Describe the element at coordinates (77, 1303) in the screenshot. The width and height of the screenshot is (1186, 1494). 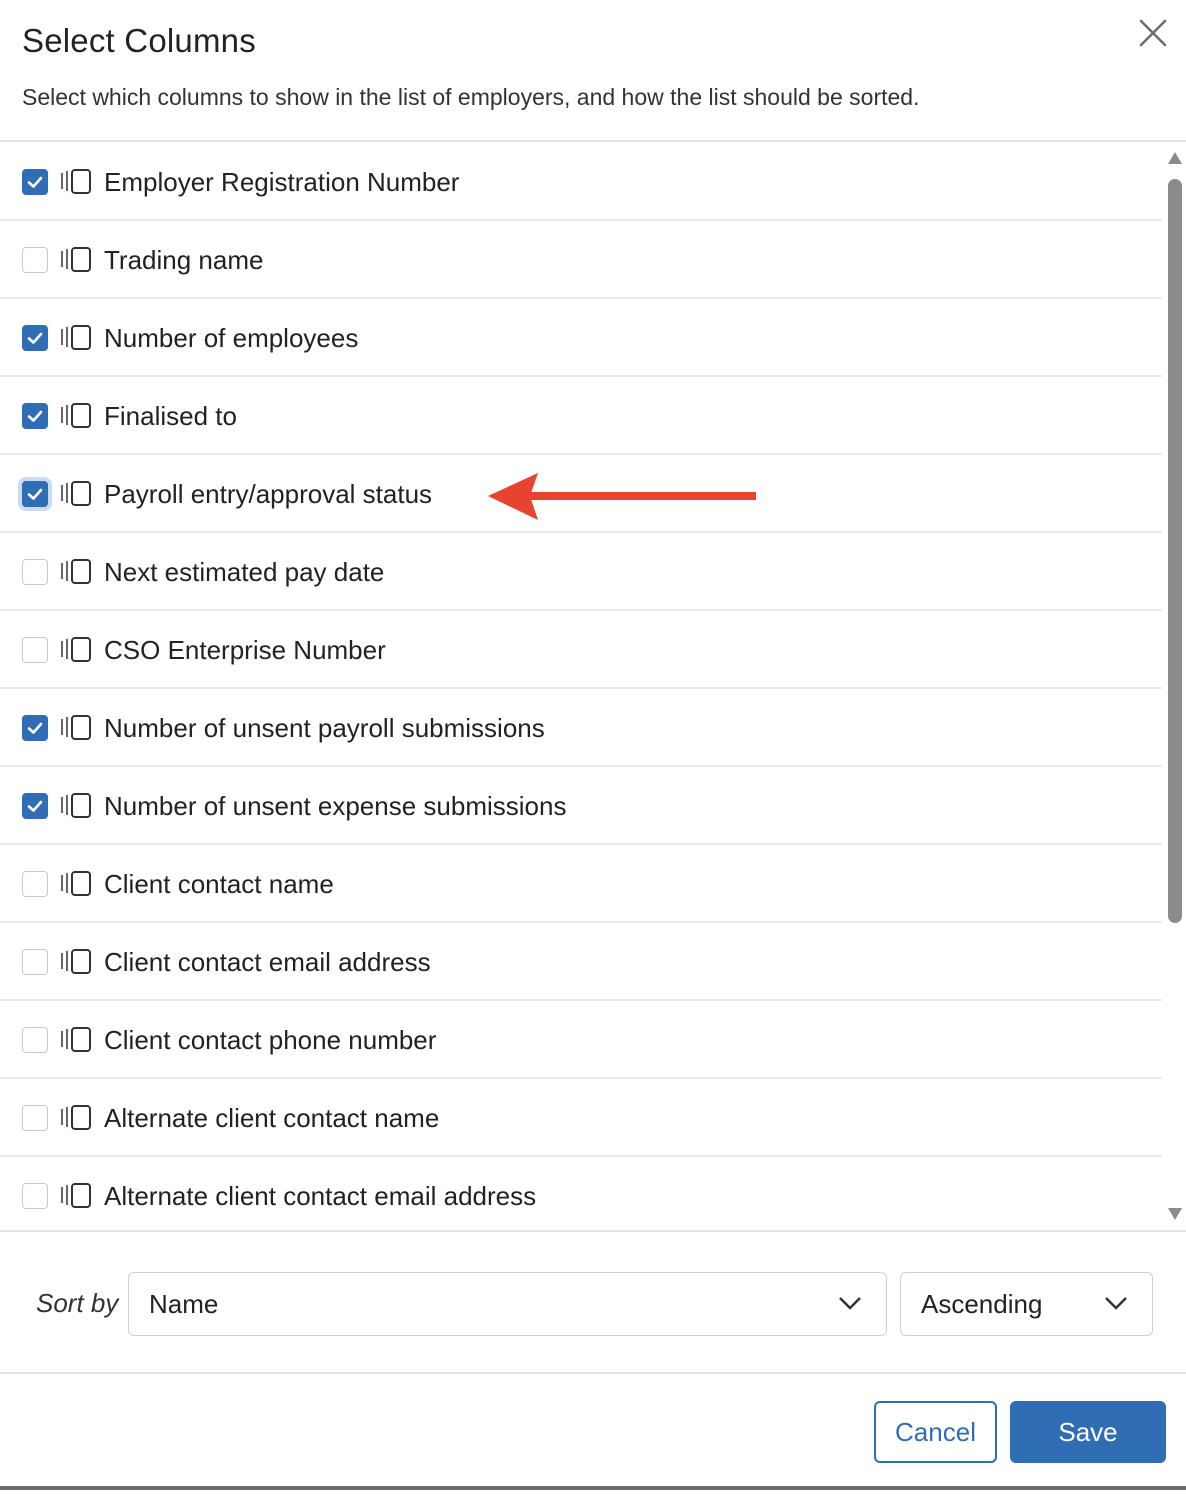
I see `sort-by-label: Sort by` at that location.